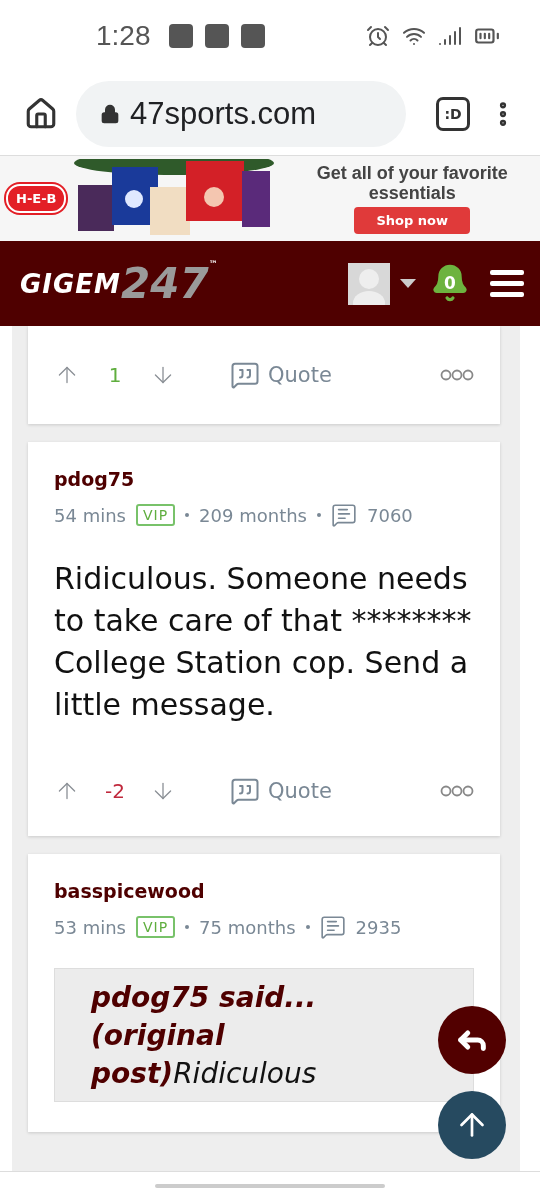  What do you see at coordinates (264, 891) in the screenshot?
I see `author-name: basspicewood` at bounding box center [264, 891].